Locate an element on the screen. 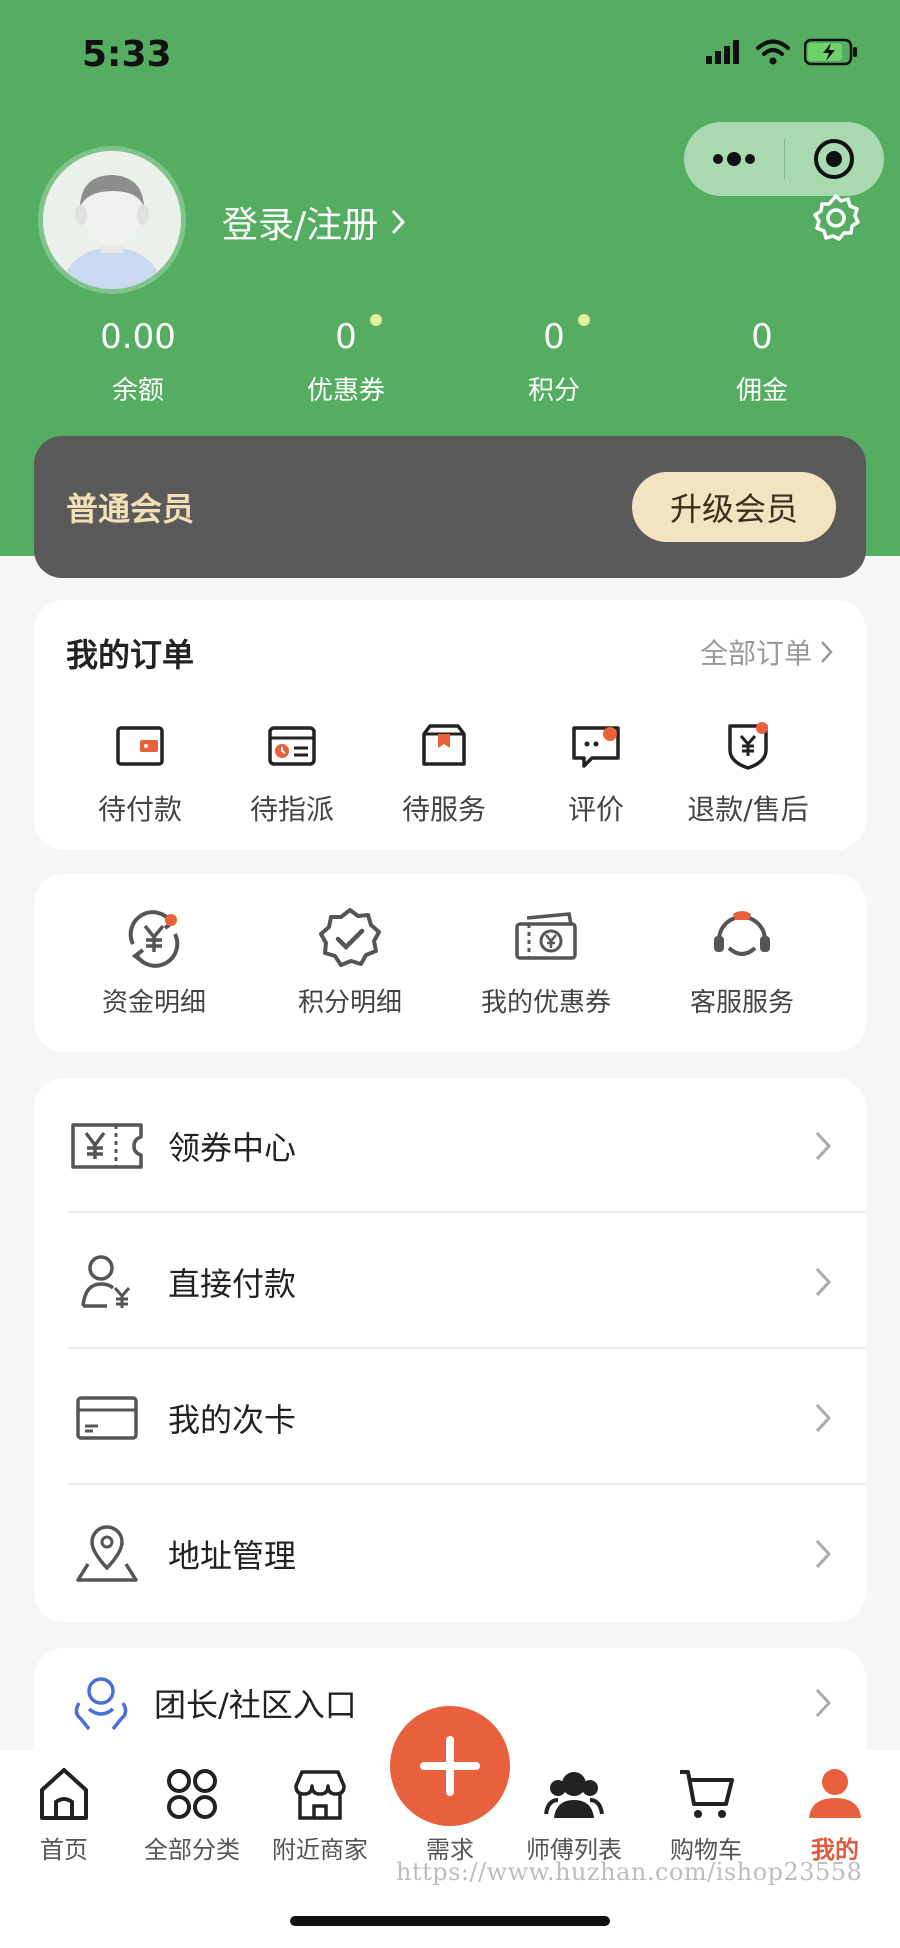 The width and height of the screenshot is (900, 1948). stat-commission: 0 佣金 is located at coordinates (762, 360).